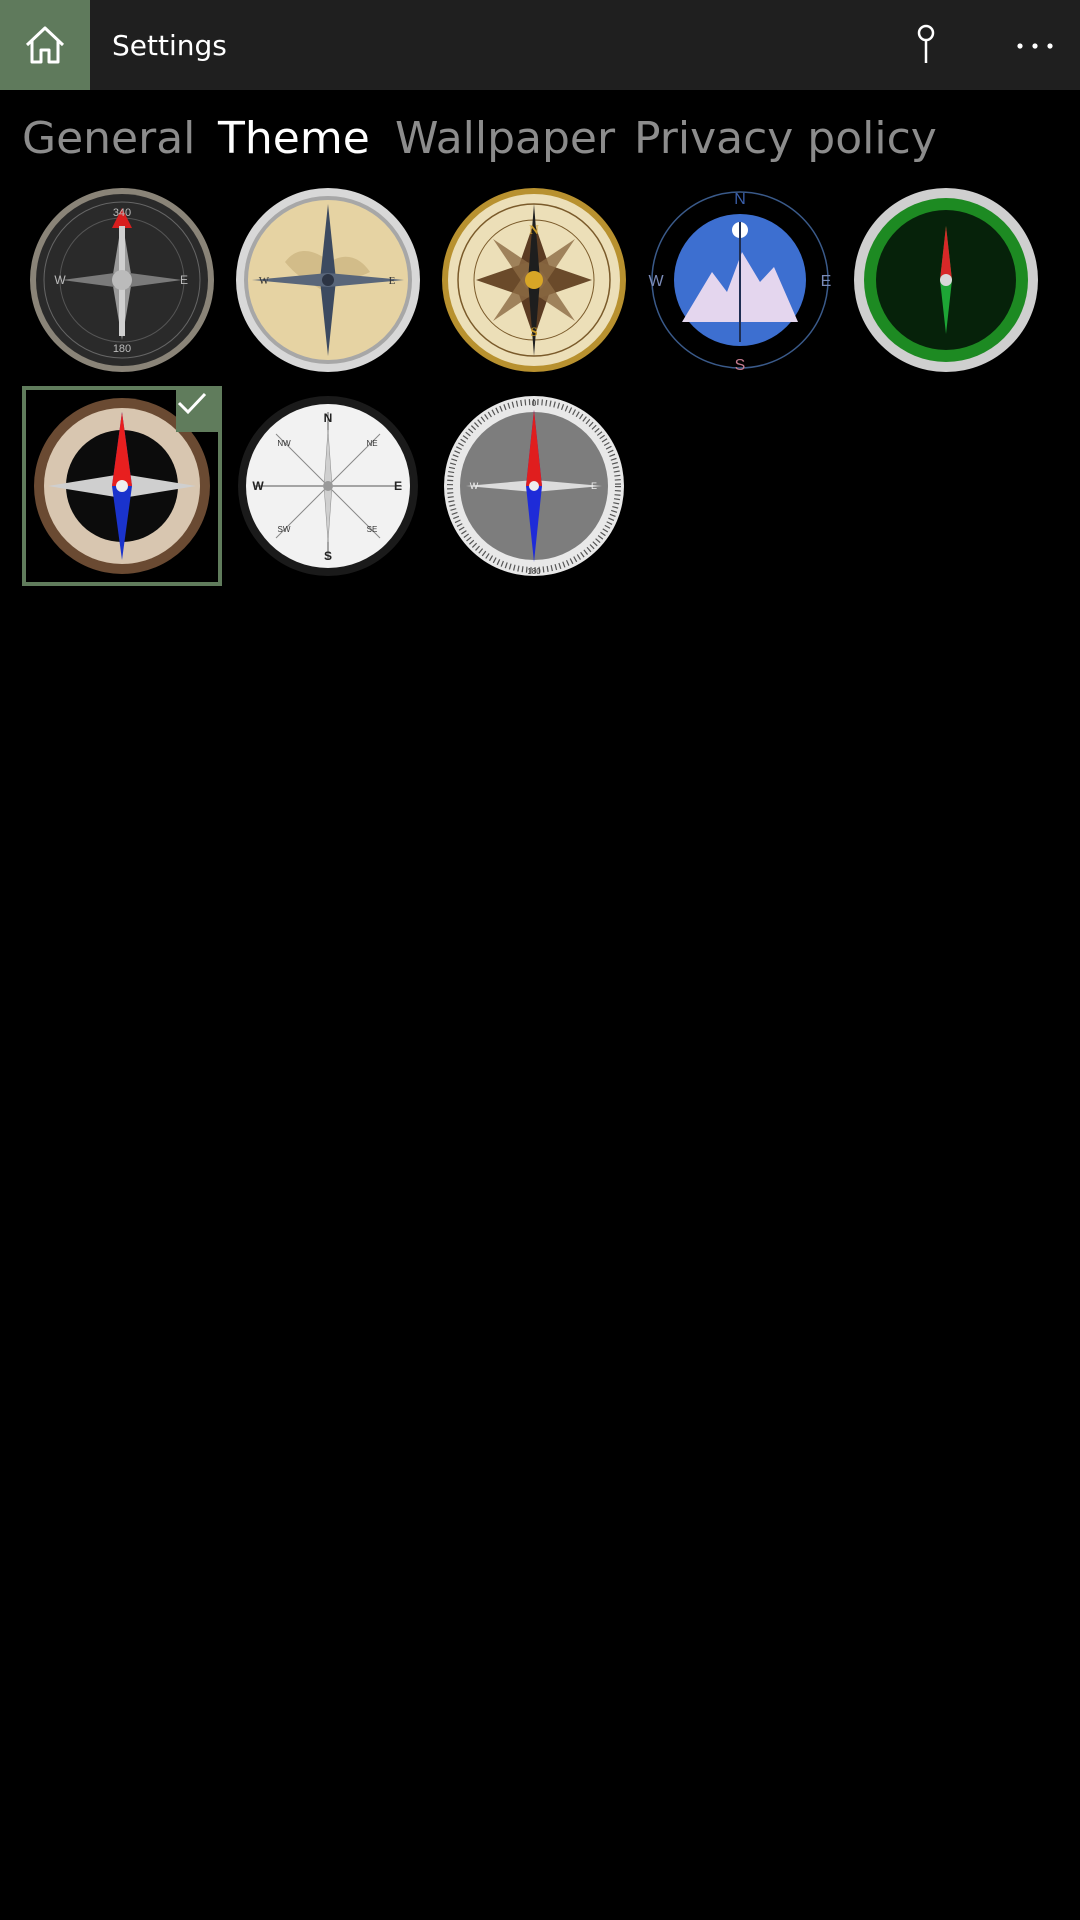  I want to click on tab-wallpaper: Wallpaper, so click(505, 139).